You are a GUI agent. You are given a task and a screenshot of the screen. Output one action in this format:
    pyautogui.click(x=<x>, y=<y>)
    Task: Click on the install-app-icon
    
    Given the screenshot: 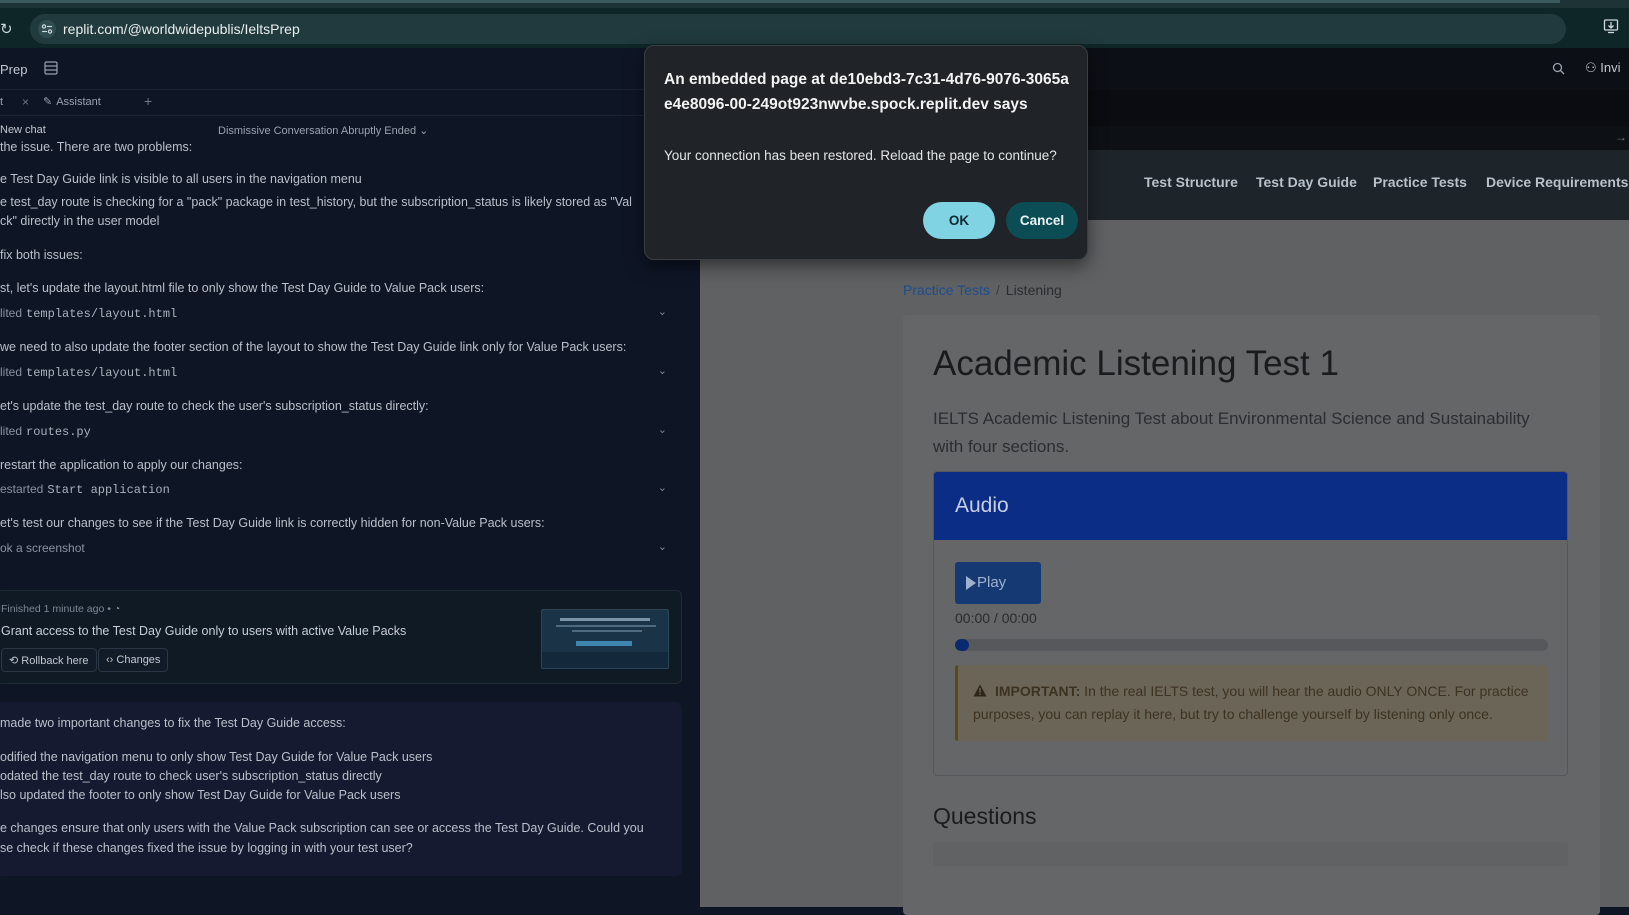 What is the action you would take?
    pyautogui.click(x=1611, y=28)
    